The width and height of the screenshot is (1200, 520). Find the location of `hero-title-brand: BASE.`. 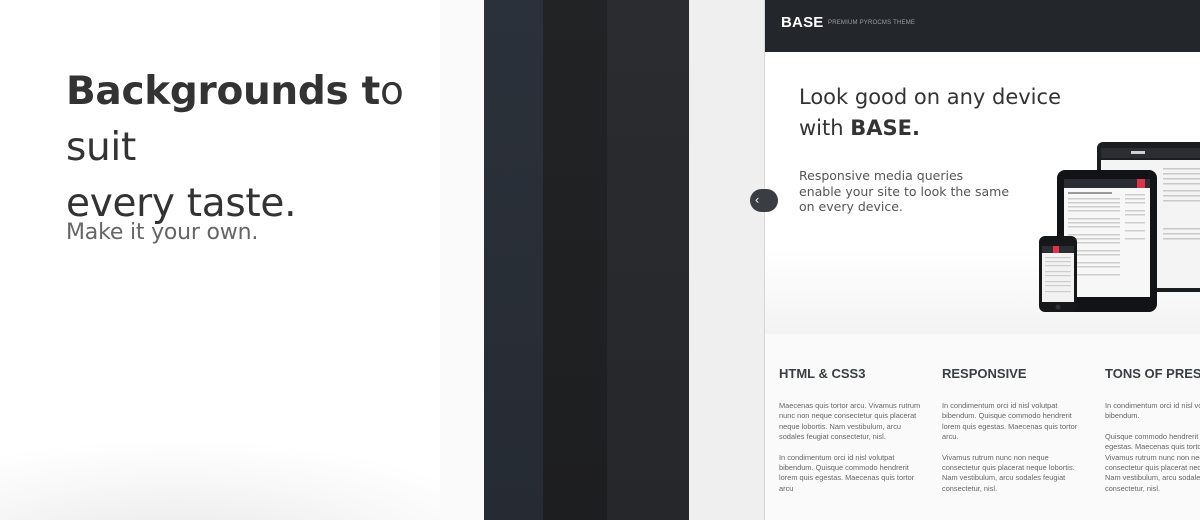

hero-title-brand: BASE. is located at coordinates (885, 128).